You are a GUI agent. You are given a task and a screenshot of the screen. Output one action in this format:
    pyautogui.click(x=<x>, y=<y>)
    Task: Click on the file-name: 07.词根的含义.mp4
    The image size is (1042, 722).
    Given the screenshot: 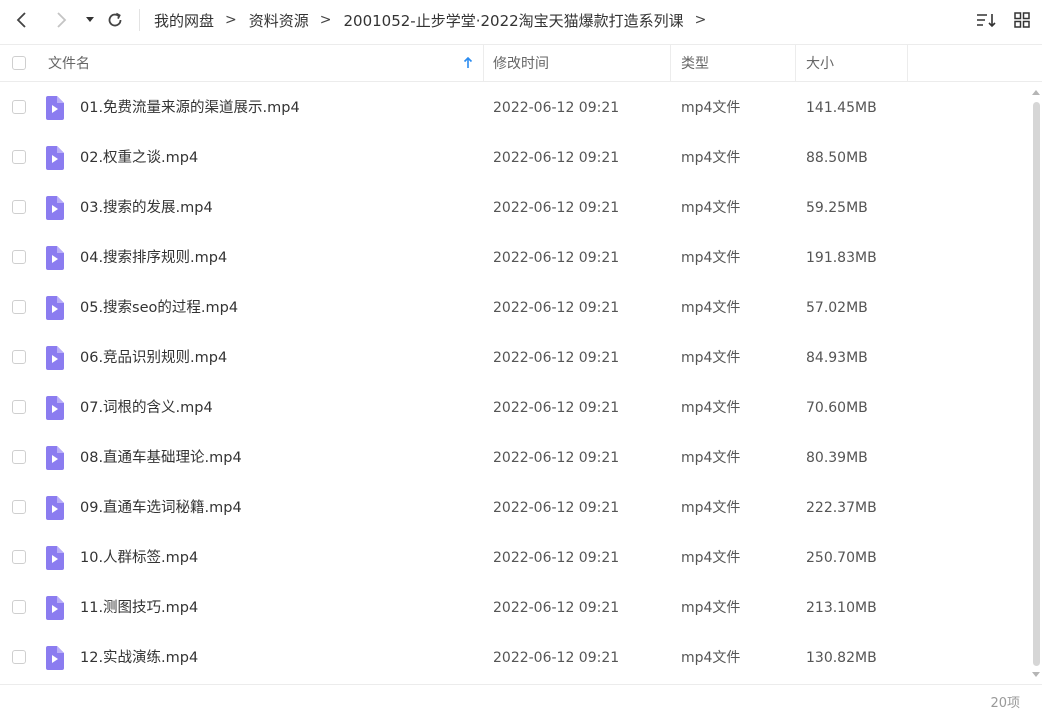 What is the action you would take?
    pyautogui.click(x=146, y=408)
    